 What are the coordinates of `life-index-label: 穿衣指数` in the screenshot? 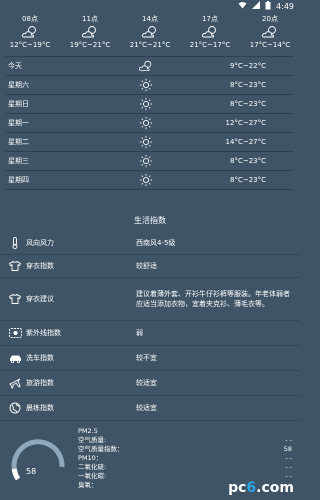 It's located at (40, 266).